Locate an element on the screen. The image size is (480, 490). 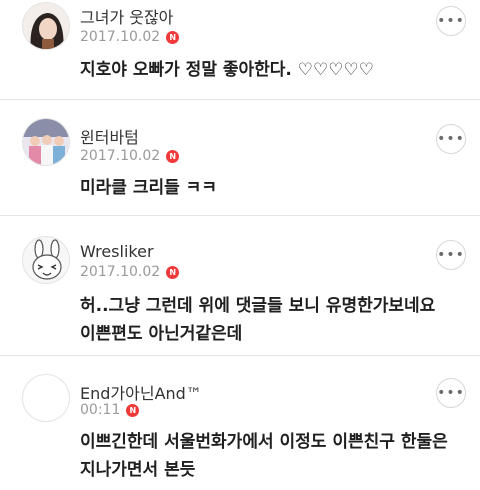
comment-text: 허..그냥 그런데 위에 댓글들 보니 유명한가보네요 이쁜편도 아닌거같은데 is located at coordinates (270, 320).